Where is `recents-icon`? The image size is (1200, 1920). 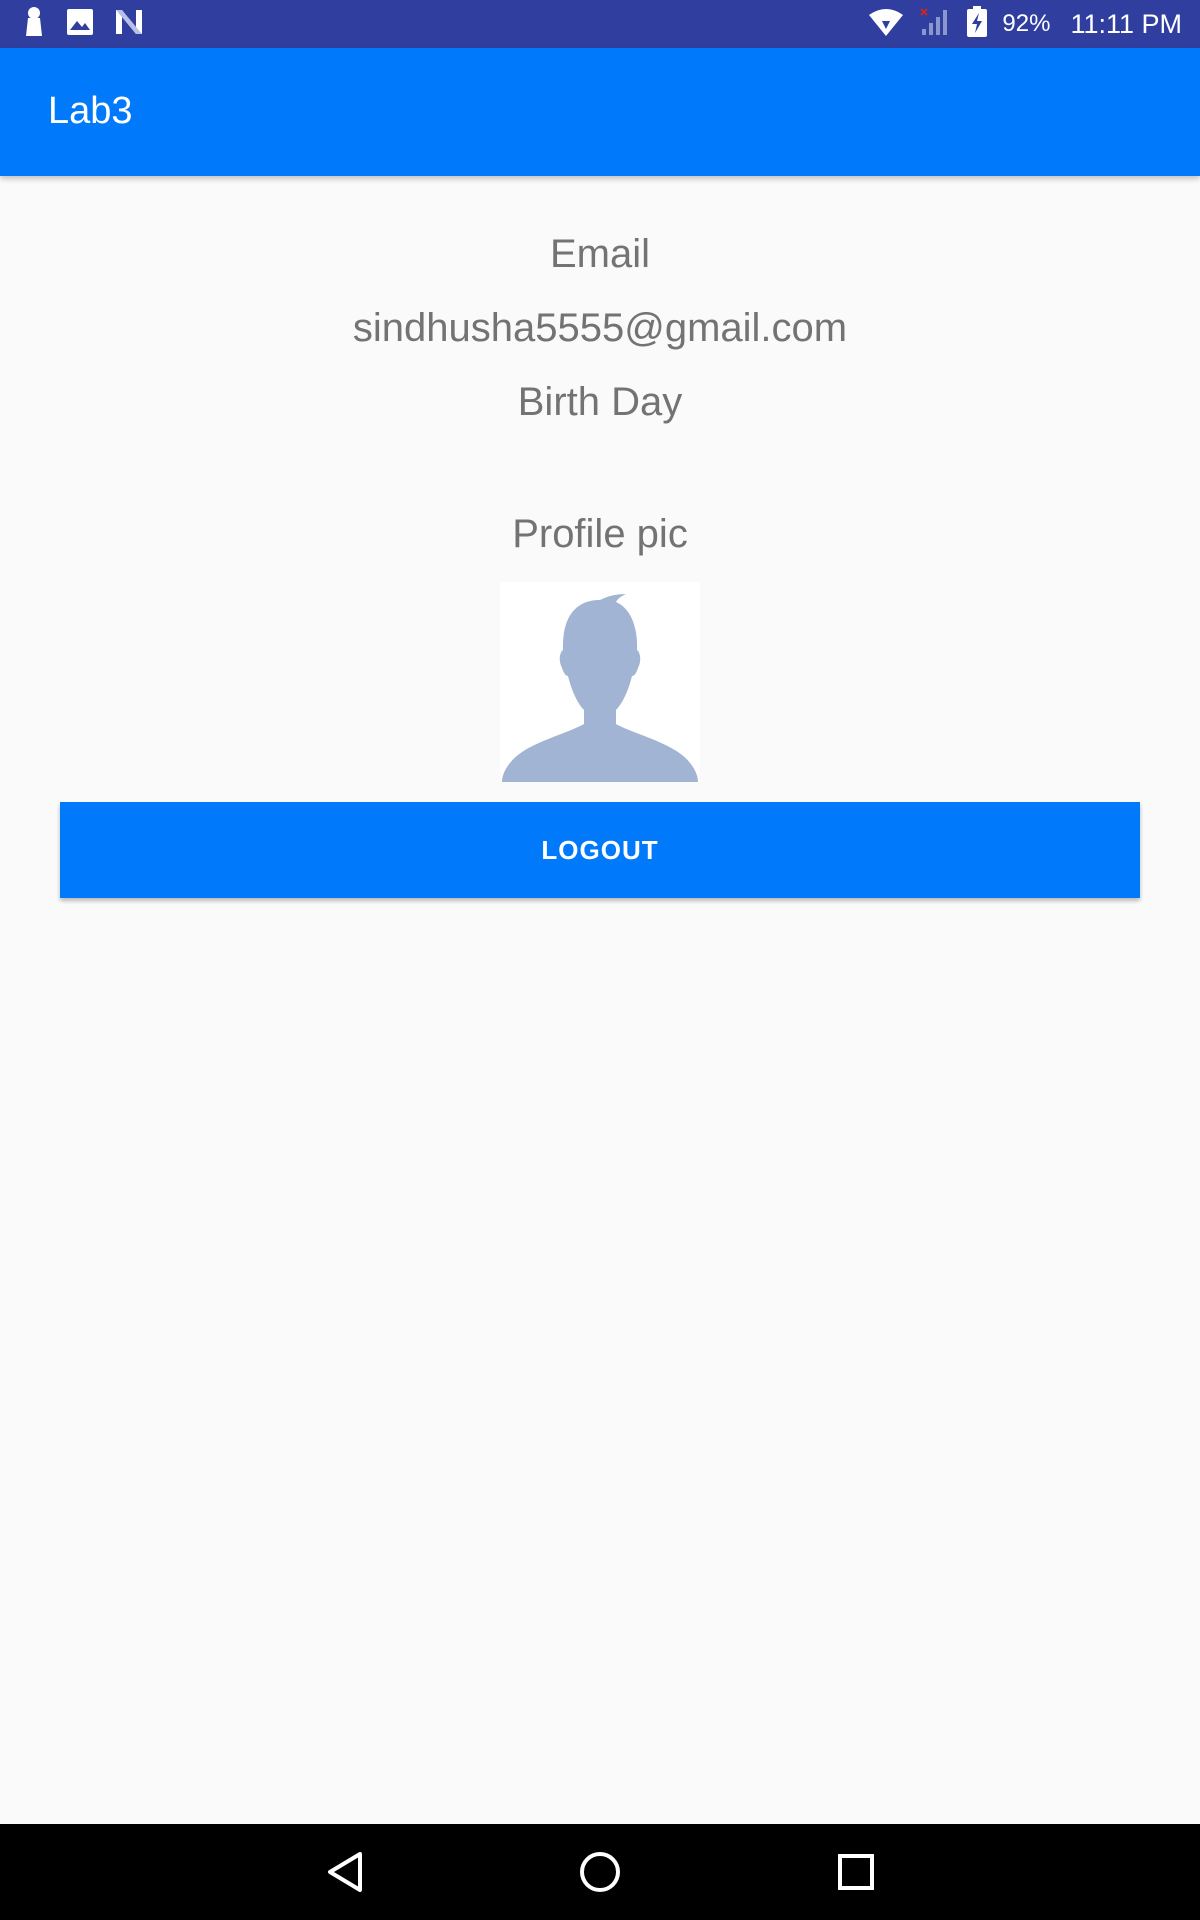
recents-icon is located at coordinates (856, 1872).